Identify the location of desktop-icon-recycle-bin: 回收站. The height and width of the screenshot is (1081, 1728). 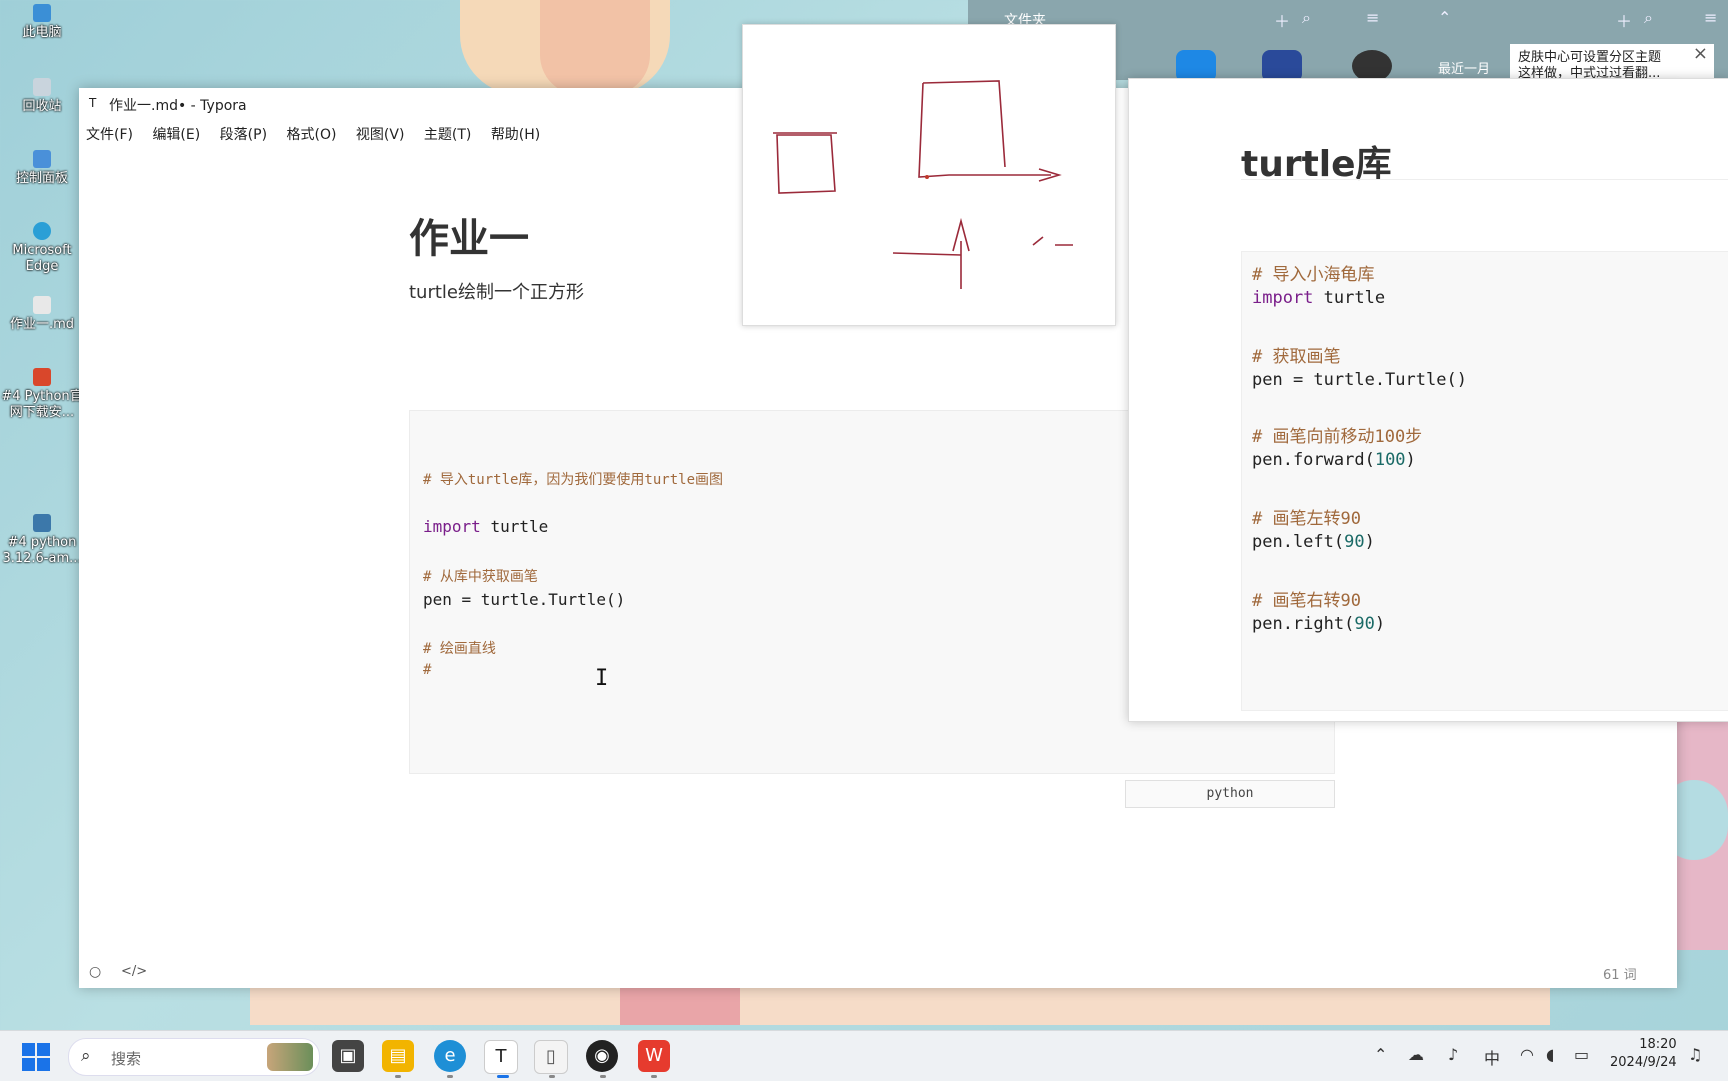
(42, 96).